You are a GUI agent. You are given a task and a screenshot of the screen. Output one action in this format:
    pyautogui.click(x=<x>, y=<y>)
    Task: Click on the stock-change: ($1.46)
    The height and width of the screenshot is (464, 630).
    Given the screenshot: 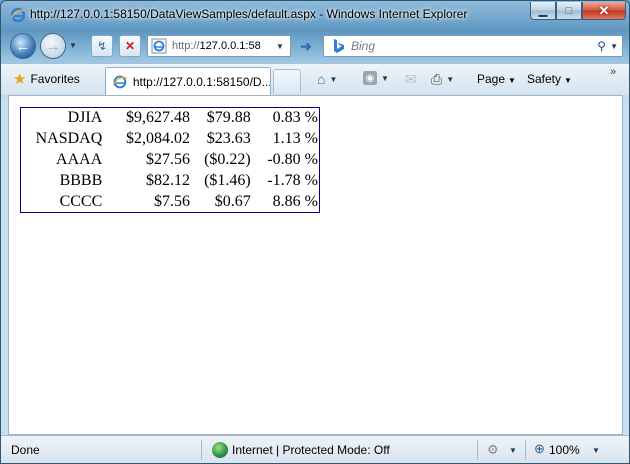 What is the action you would take?
    pyautogui.click(x=227, y=180)
    